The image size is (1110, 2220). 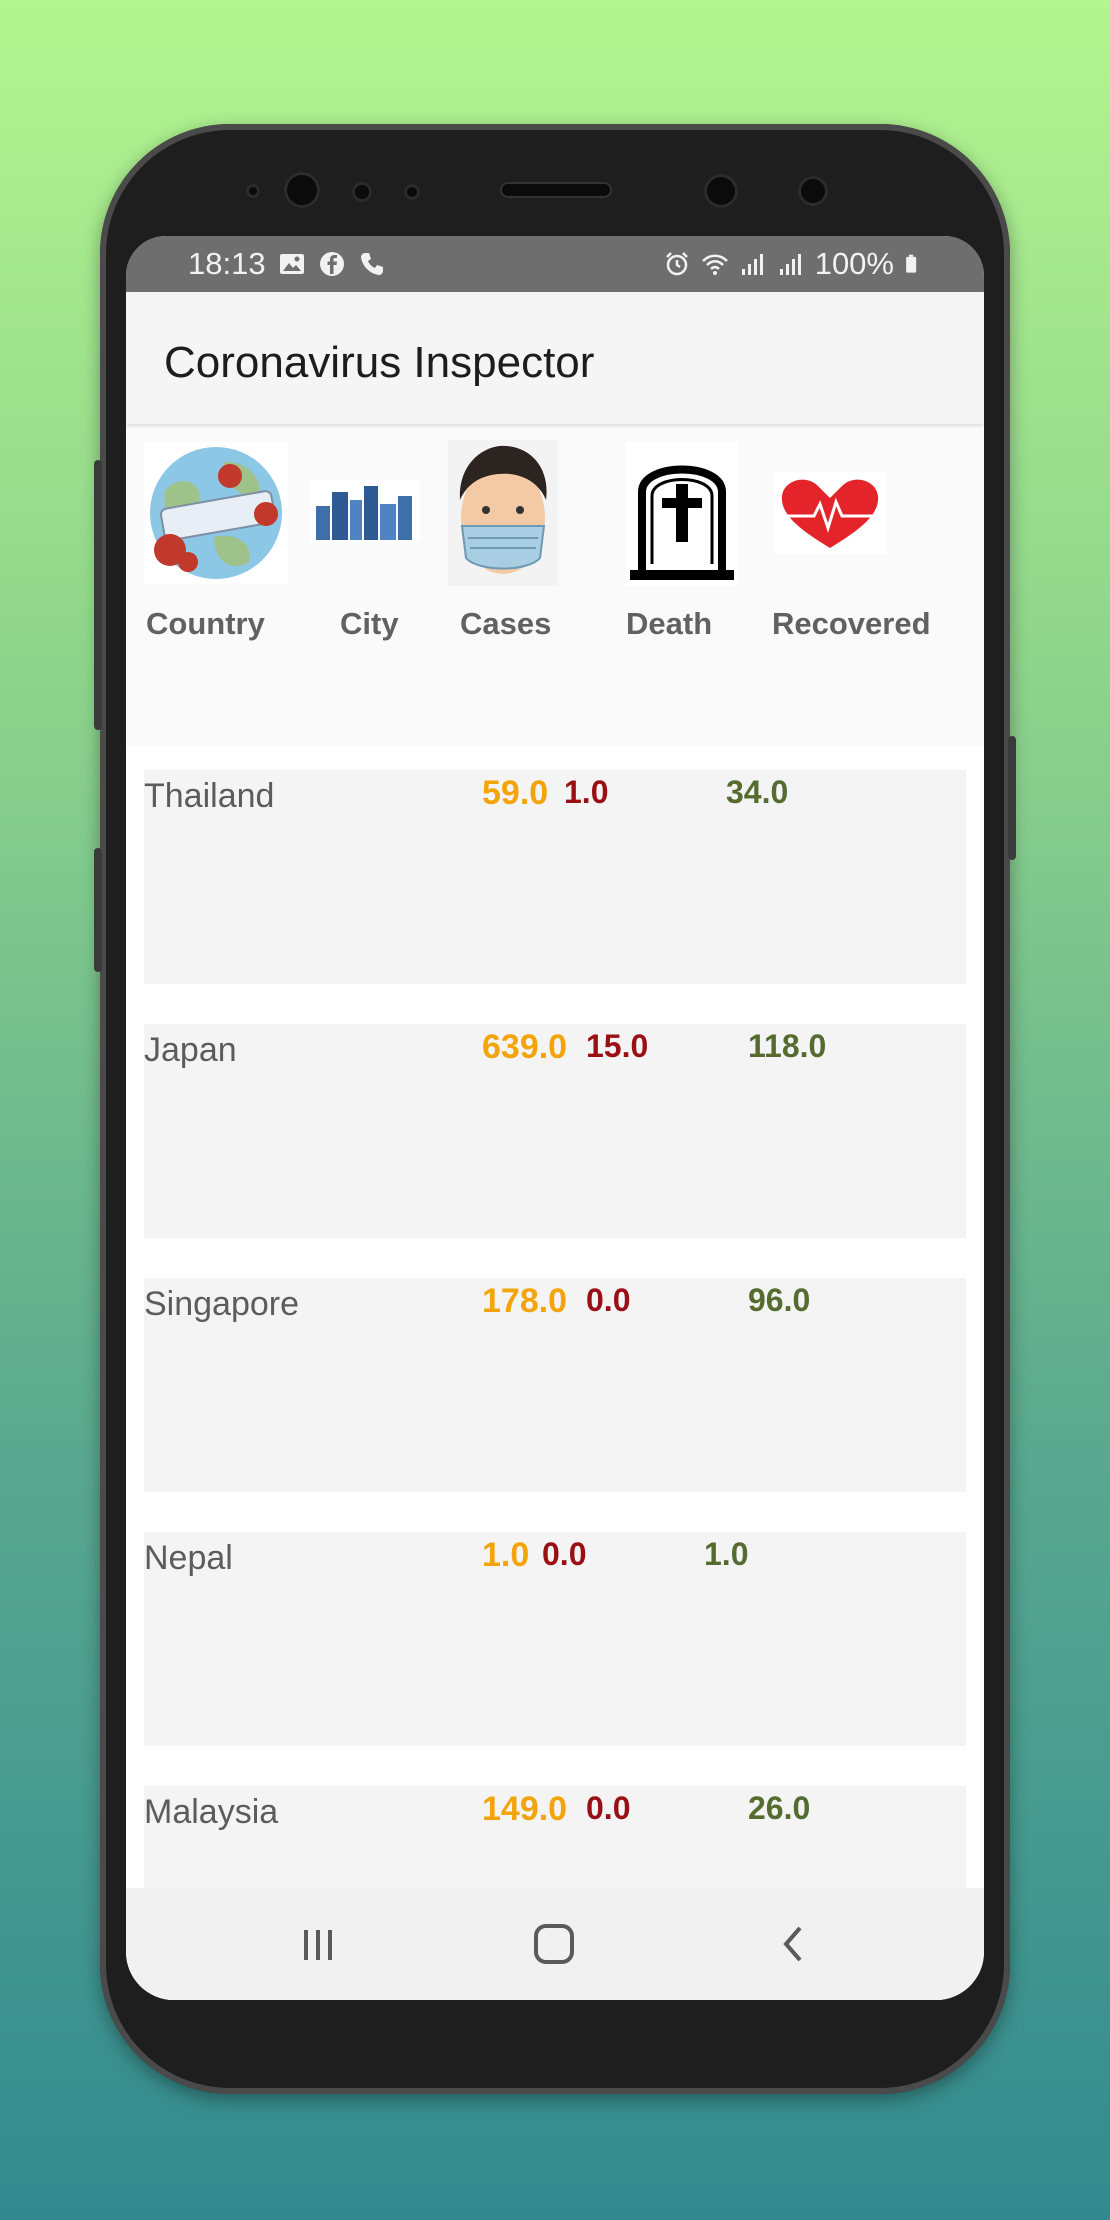 I want to click on column-header-city: City, so click(x=369, y=623).